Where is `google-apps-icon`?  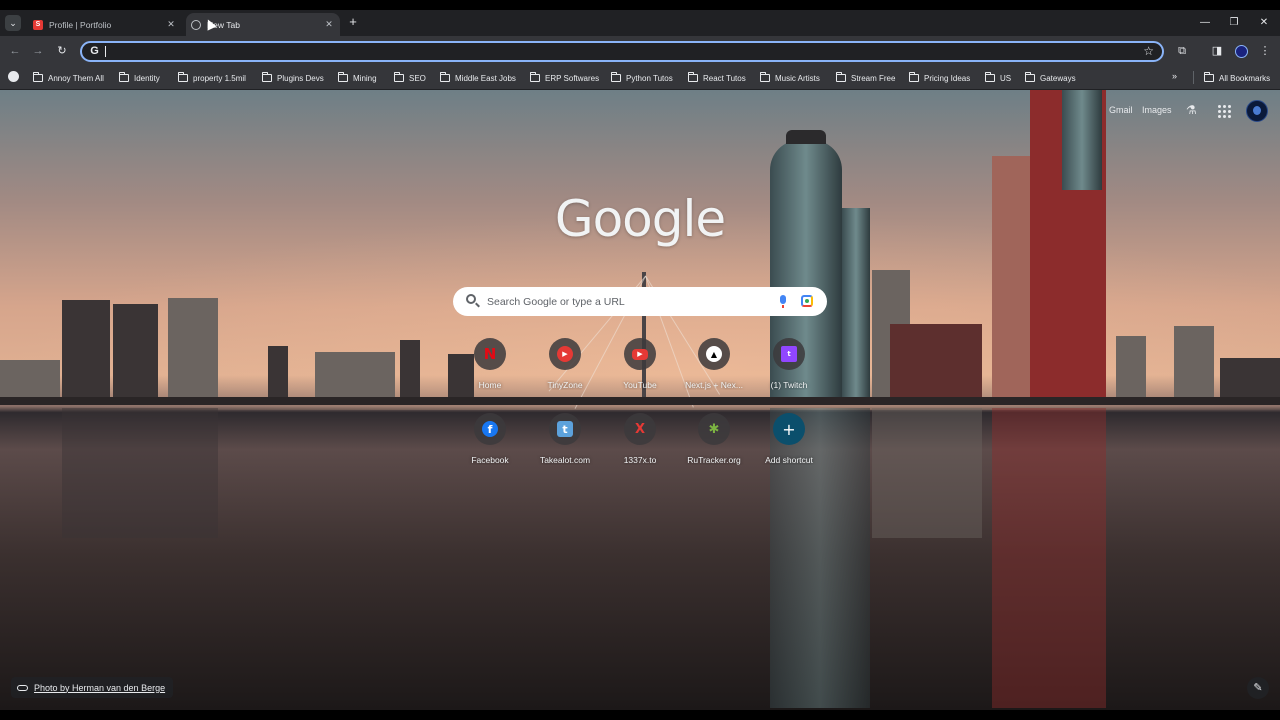 google-apps-icon is located at coordinates (1224, 111).